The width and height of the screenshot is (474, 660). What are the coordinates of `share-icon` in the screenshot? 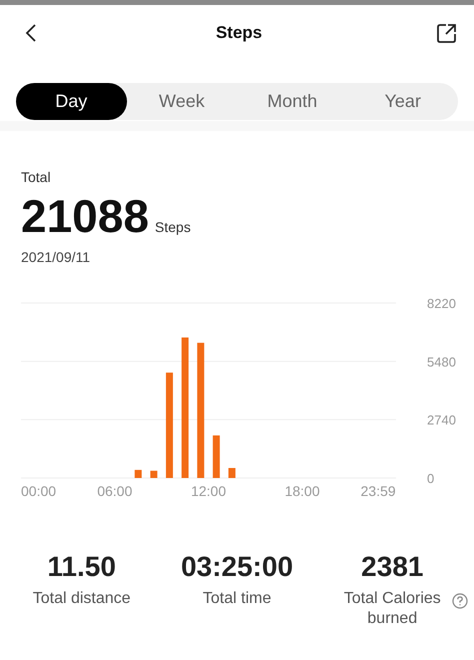 It's located at (447, 33).